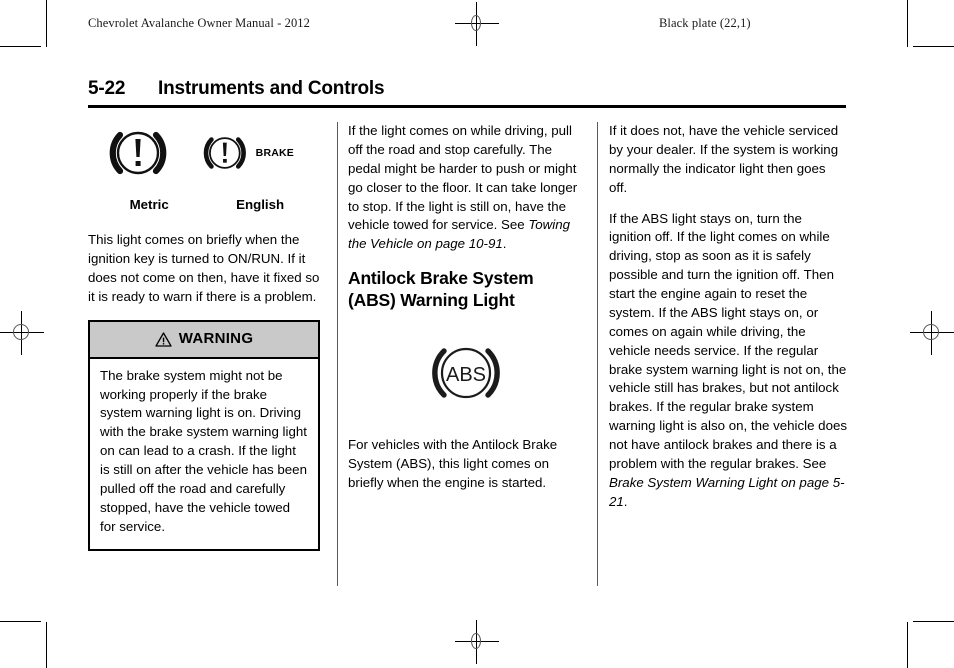  What do you see at coordinates (932, 333) in the screenshot?
I see `registration-mark-right-middle` at bounding box center [932, 333].